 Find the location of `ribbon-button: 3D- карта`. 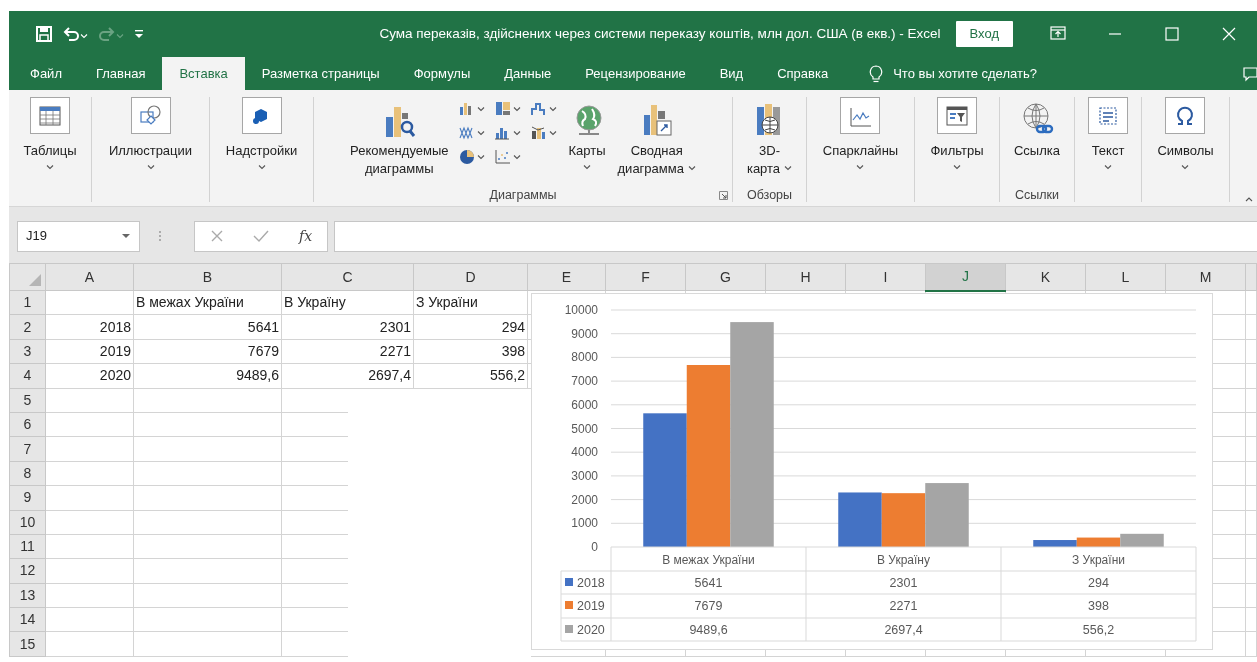

ribbon-button: 3D- карта is located at coordinates (769, 141).